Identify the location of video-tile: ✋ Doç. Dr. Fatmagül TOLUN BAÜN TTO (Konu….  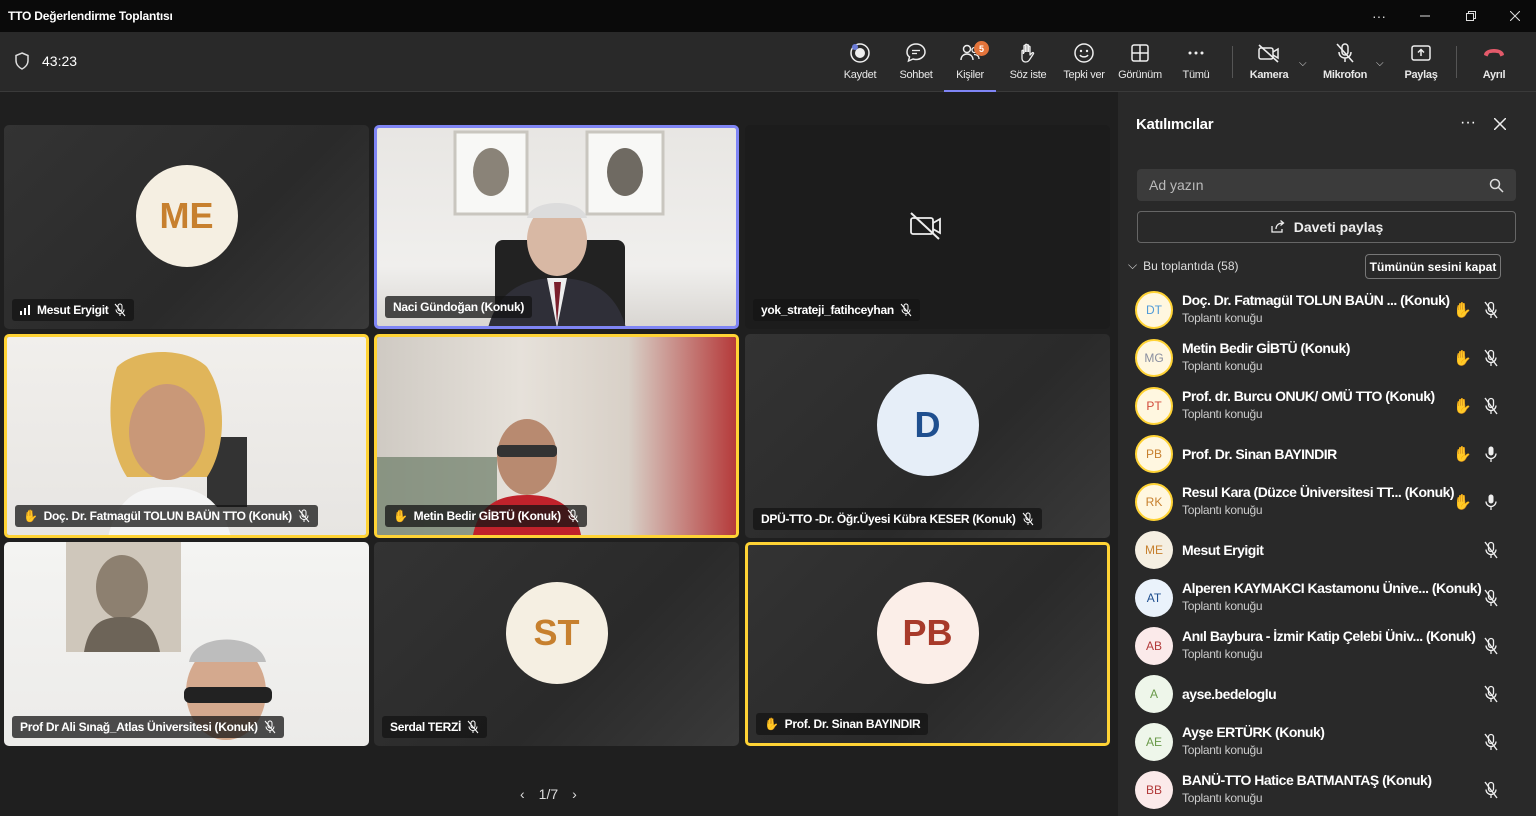
(186, 436).